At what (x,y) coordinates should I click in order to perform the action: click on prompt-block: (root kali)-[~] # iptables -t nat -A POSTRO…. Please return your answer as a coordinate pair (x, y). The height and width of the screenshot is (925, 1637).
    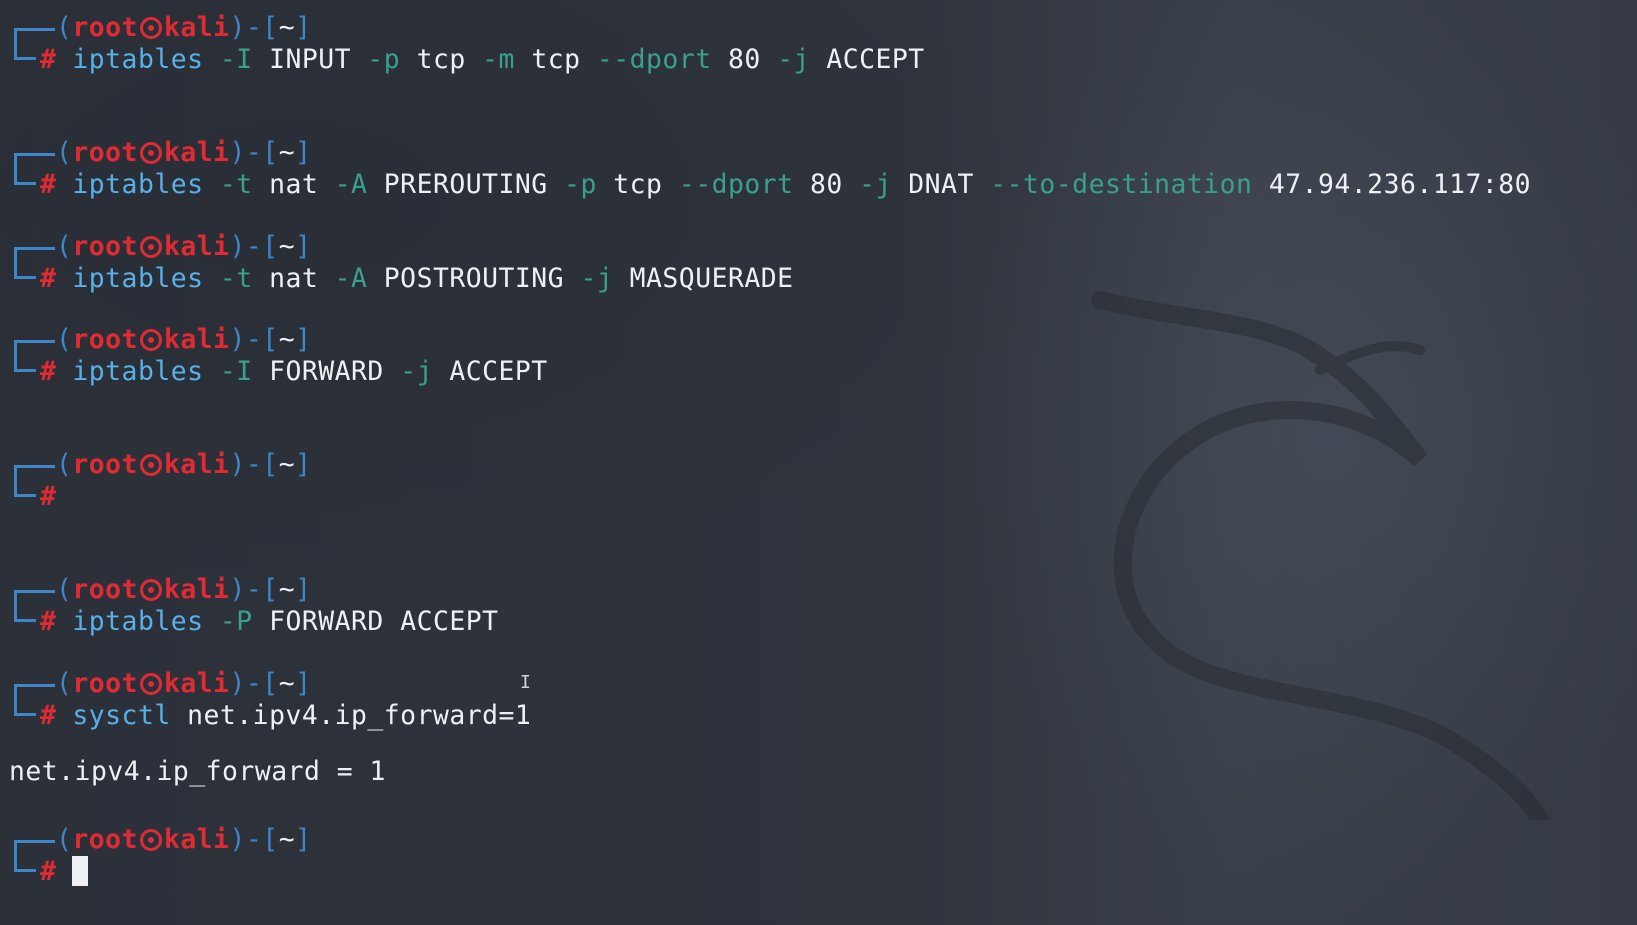
    Looking at the image, I should click on (814, 259).